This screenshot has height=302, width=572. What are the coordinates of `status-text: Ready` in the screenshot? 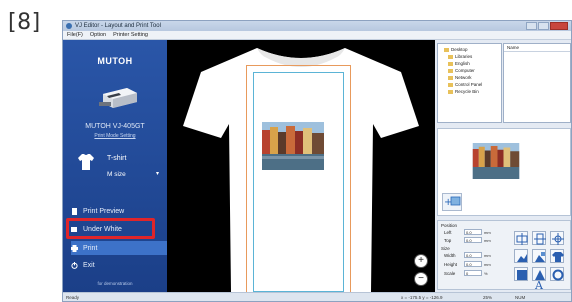 It's located at (73, 297).